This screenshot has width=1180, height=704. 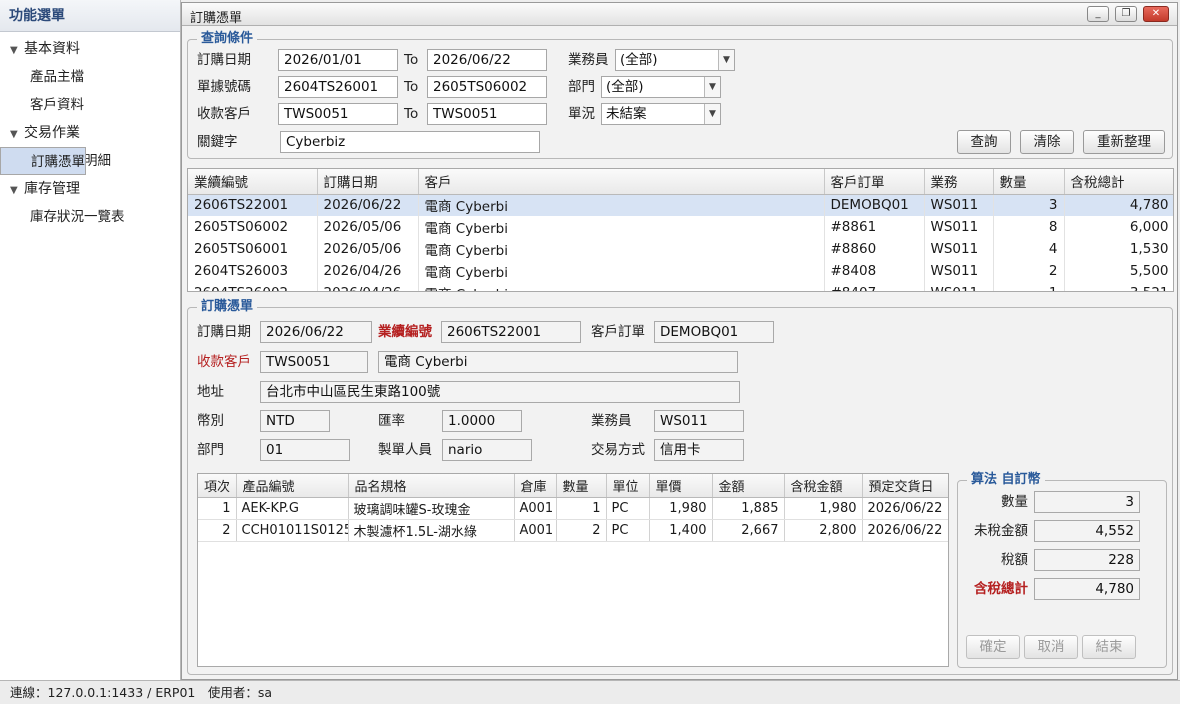 I want to click on column-header: 業續編號, so click(x=253, y=182).